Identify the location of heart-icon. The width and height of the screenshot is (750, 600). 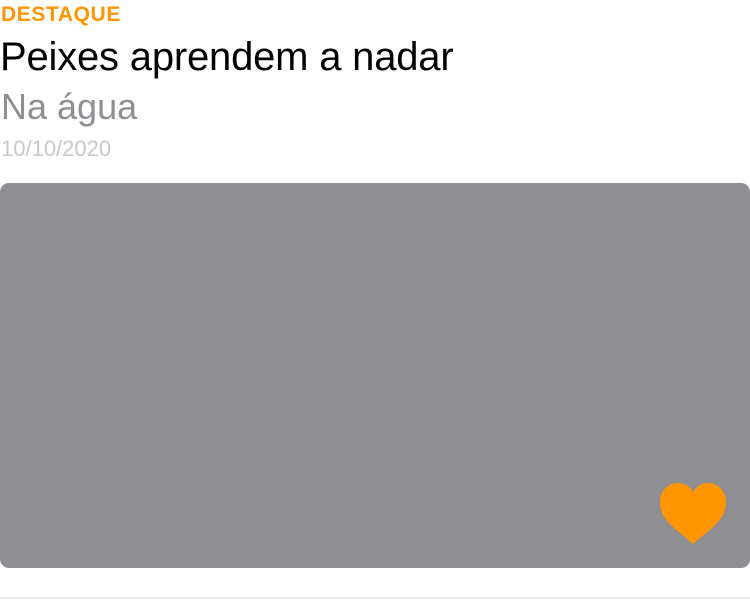
(693, 513).